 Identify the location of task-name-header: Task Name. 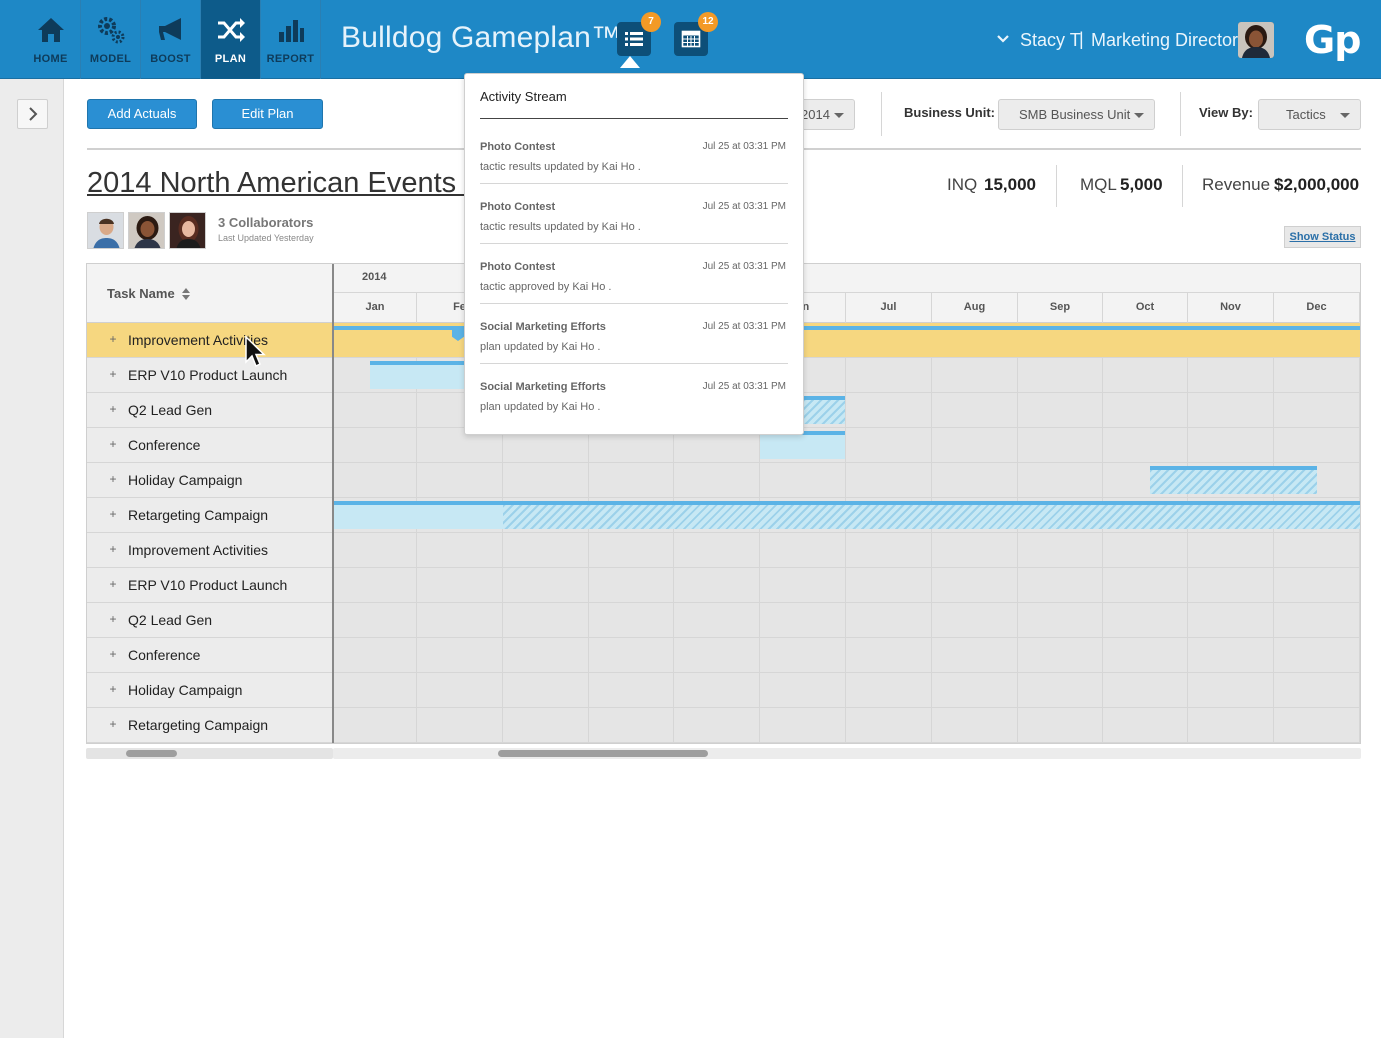
(209, 293).